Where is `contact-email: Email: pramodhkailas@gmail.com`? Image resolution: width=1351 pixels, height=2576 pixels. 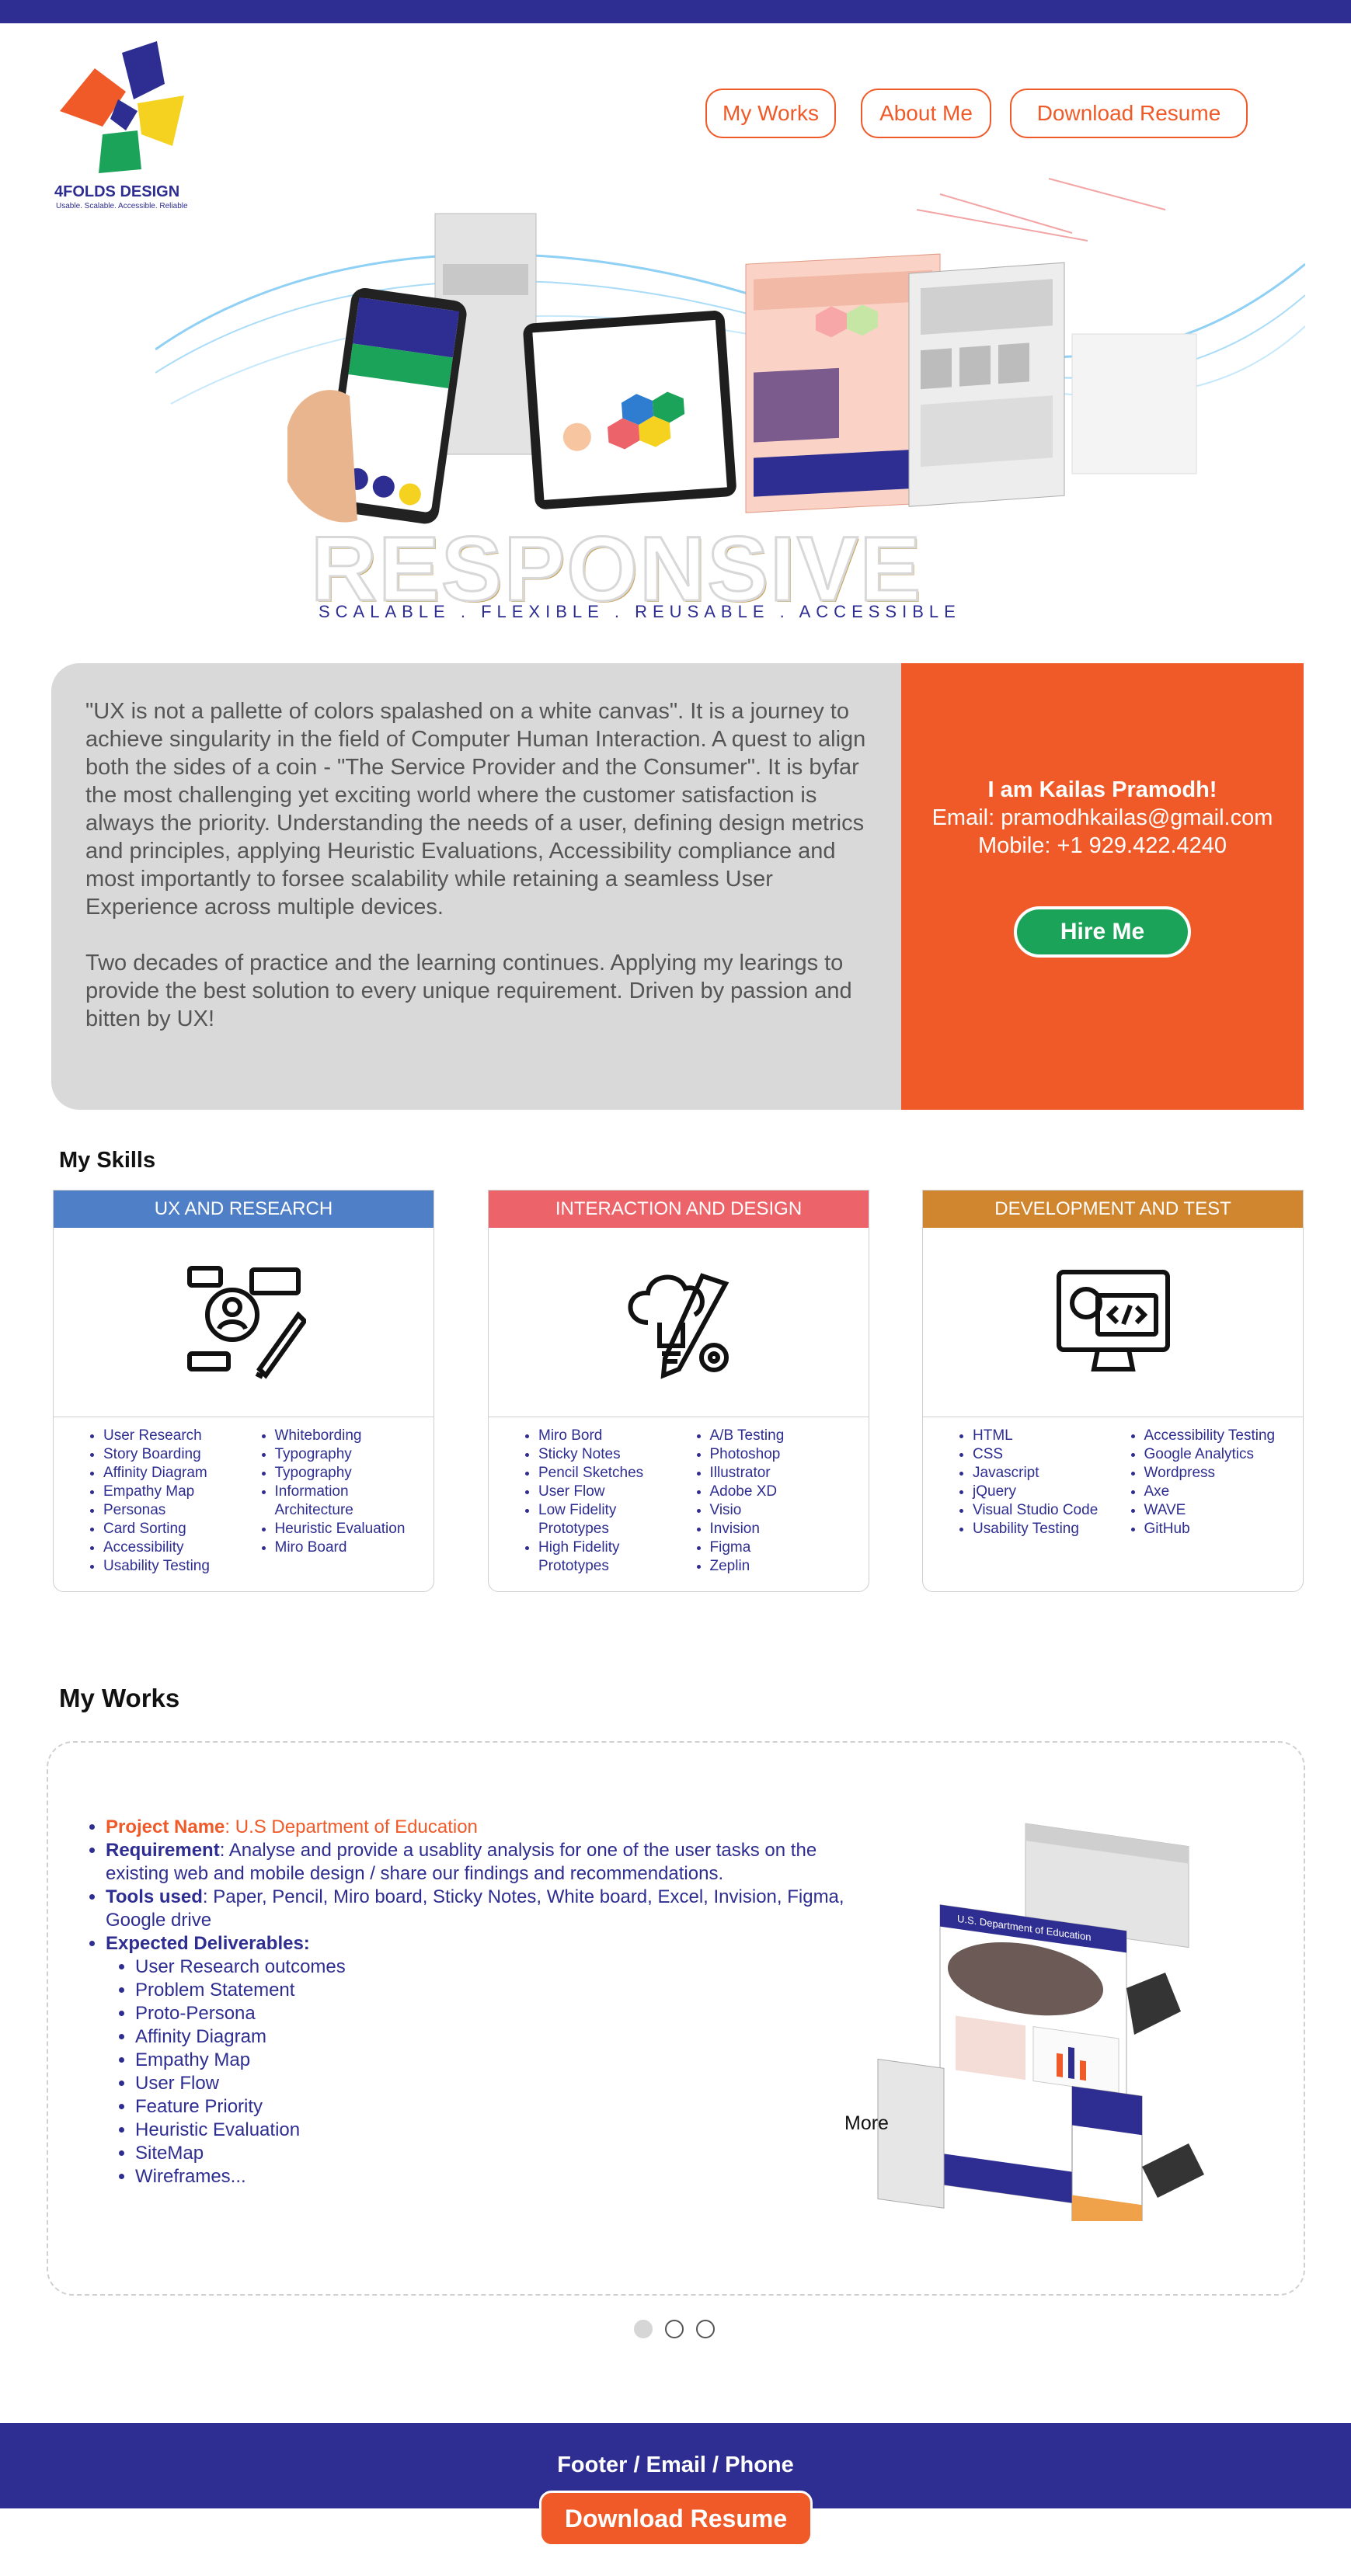
contact-email: Email: pramodhkailas@gmail.com is located at coordinates (1102, 817).